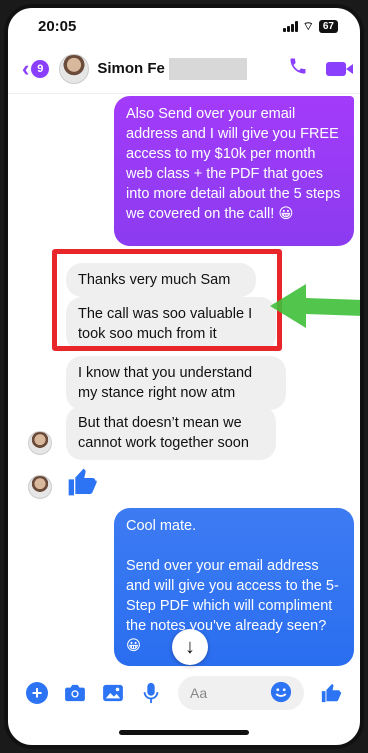 The height and width of the screenshot is (753, 368). What do you see at coordinates (113, 693) in the screenshot?
I see `gallery-icon` at bounding box center [113, 693].